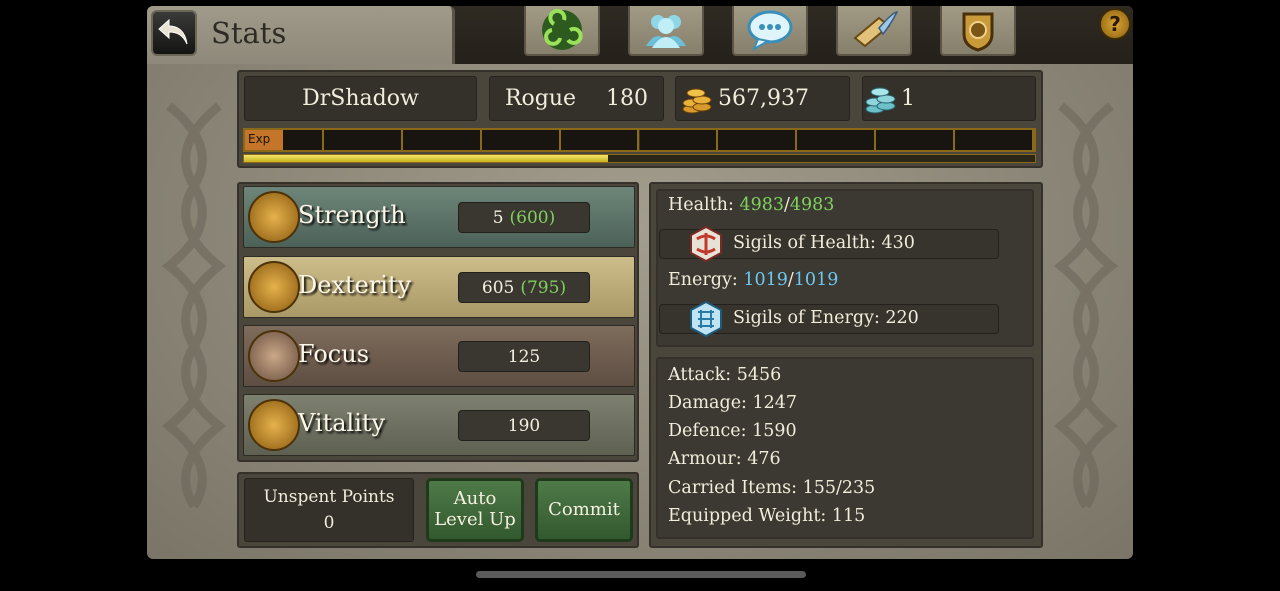 This screenshot has width=1280, height=591. I want to click on sigils-of-energy-text: Sigils of Energy: 220, so click(826, 318).